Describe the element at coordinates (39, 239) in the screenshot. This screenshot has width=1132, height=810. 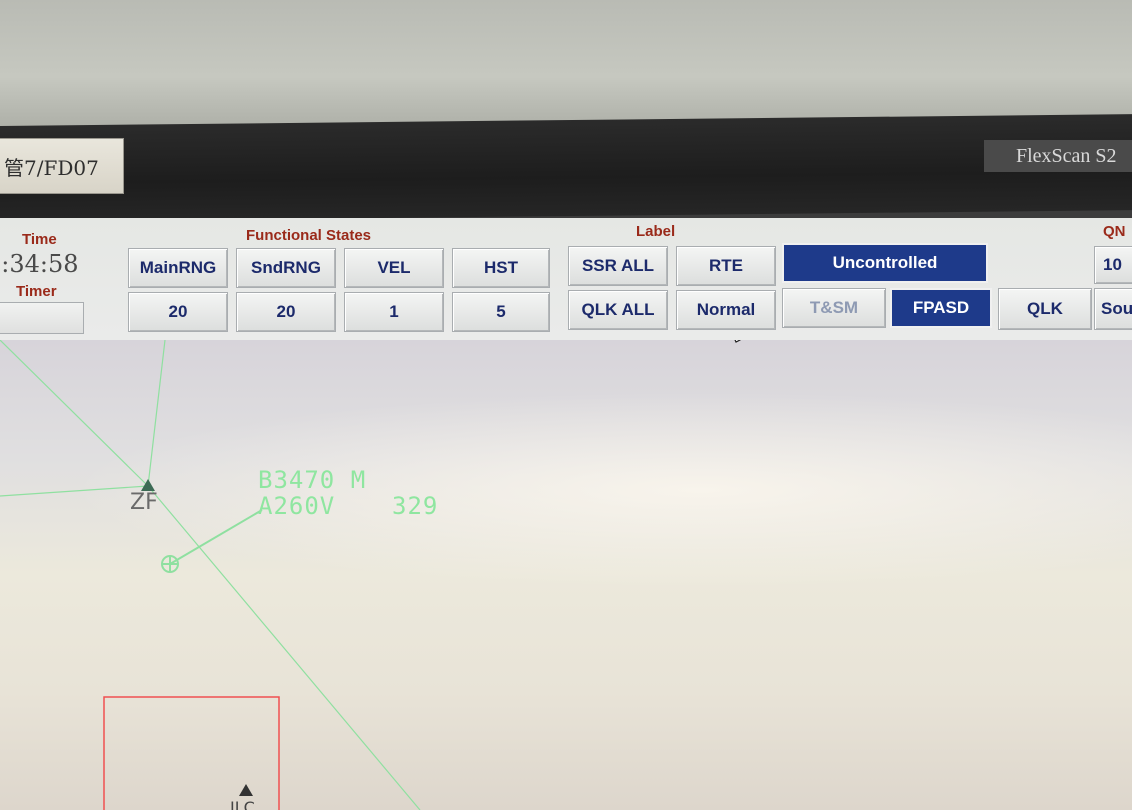
I see `time-label: Time` at that location.